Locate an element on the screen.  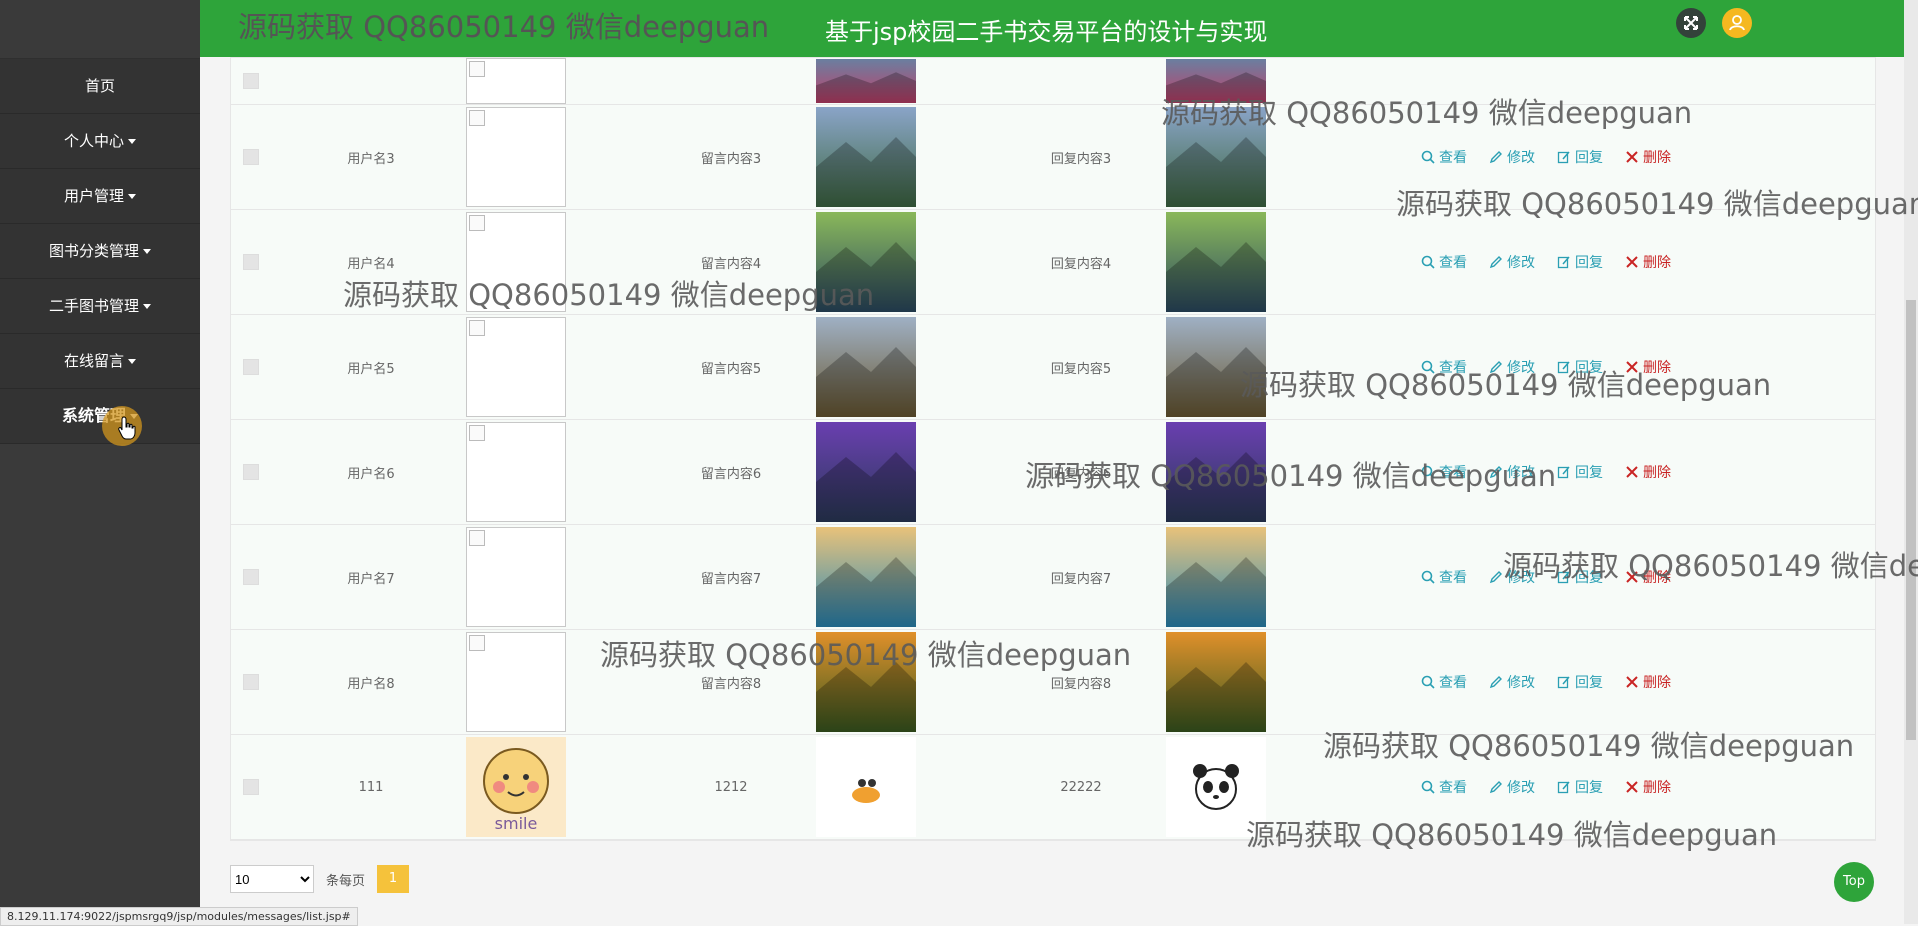
username-cell: 用户名8 is located at coordinates (371, 684).